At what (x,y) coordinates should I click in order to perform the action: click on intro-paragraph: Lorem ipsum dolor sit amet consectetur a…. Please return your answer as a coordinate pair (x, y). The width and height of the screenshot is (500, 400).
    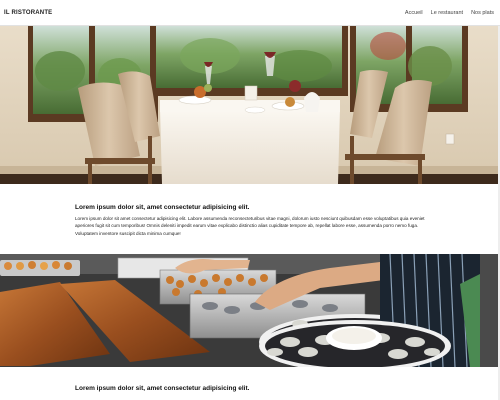
    Looking at the image, I should click on (250, 226).